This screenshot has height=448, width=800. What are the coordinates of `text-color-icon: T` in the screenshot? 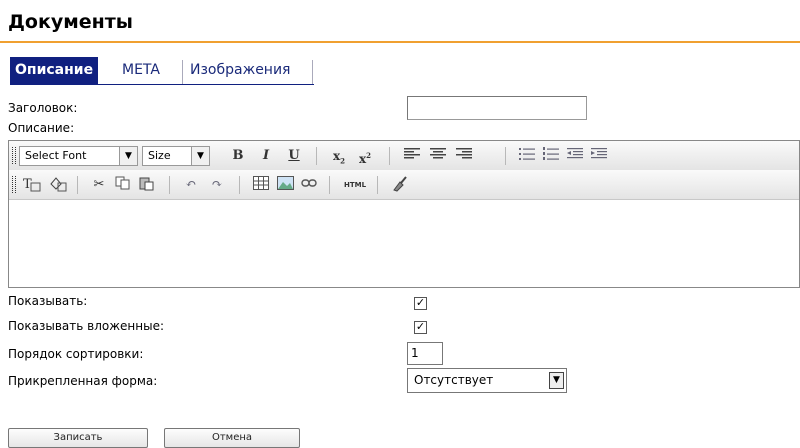 It's located at (32, 185).